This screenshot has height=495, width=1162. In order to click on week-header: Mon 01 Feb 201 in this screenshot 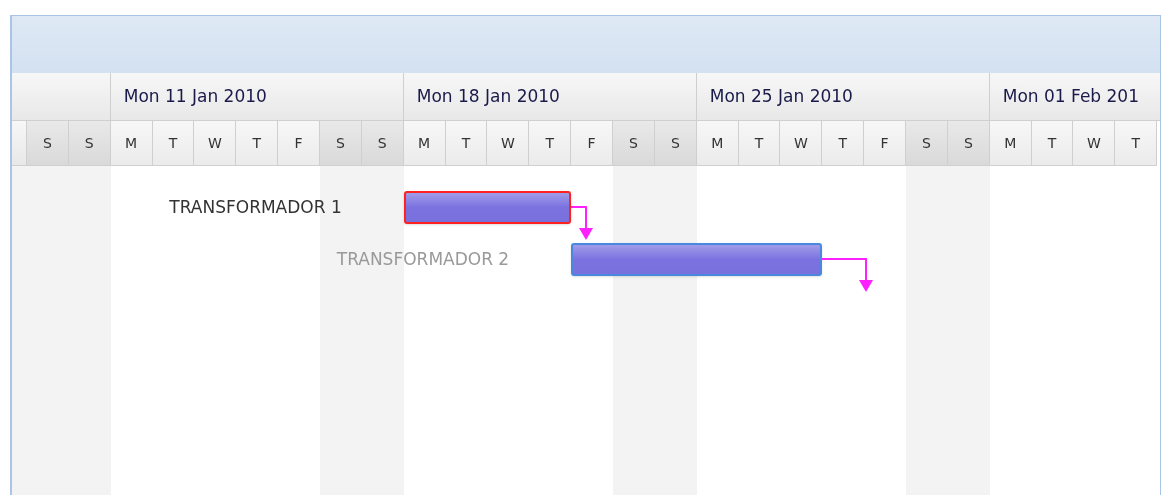, I will do `click(1074, 97)`.